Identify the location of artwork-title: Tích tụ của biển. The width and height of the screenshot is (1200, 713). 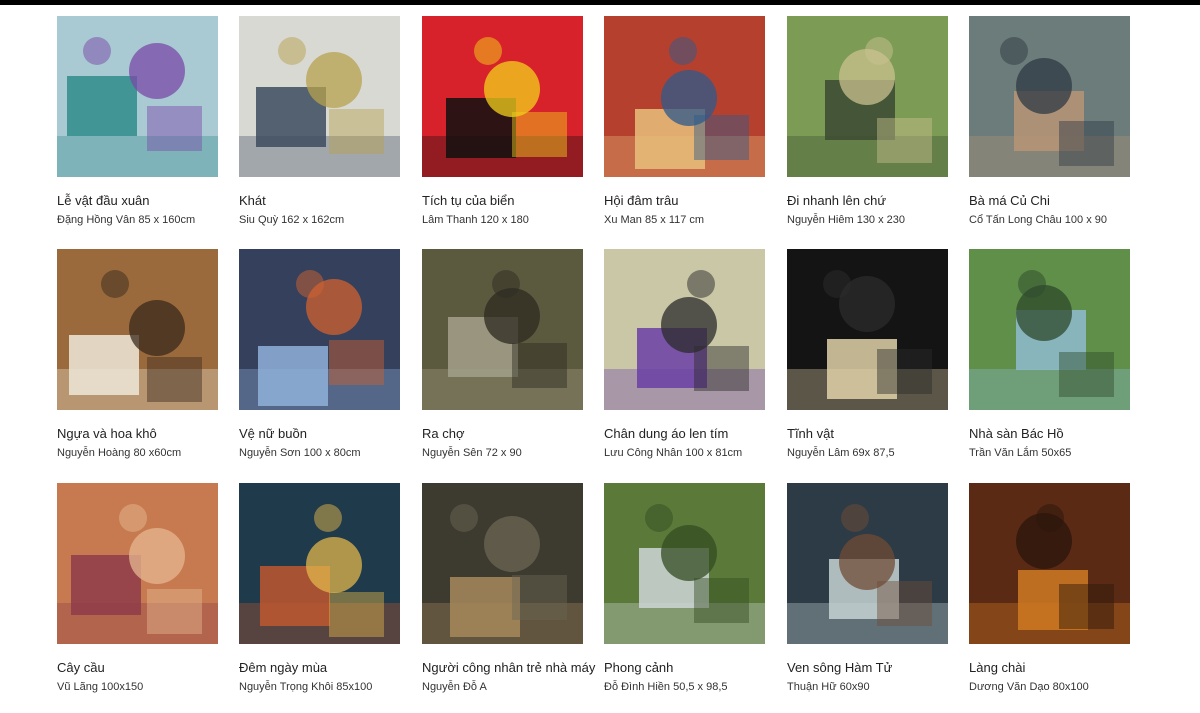
(511, 201).